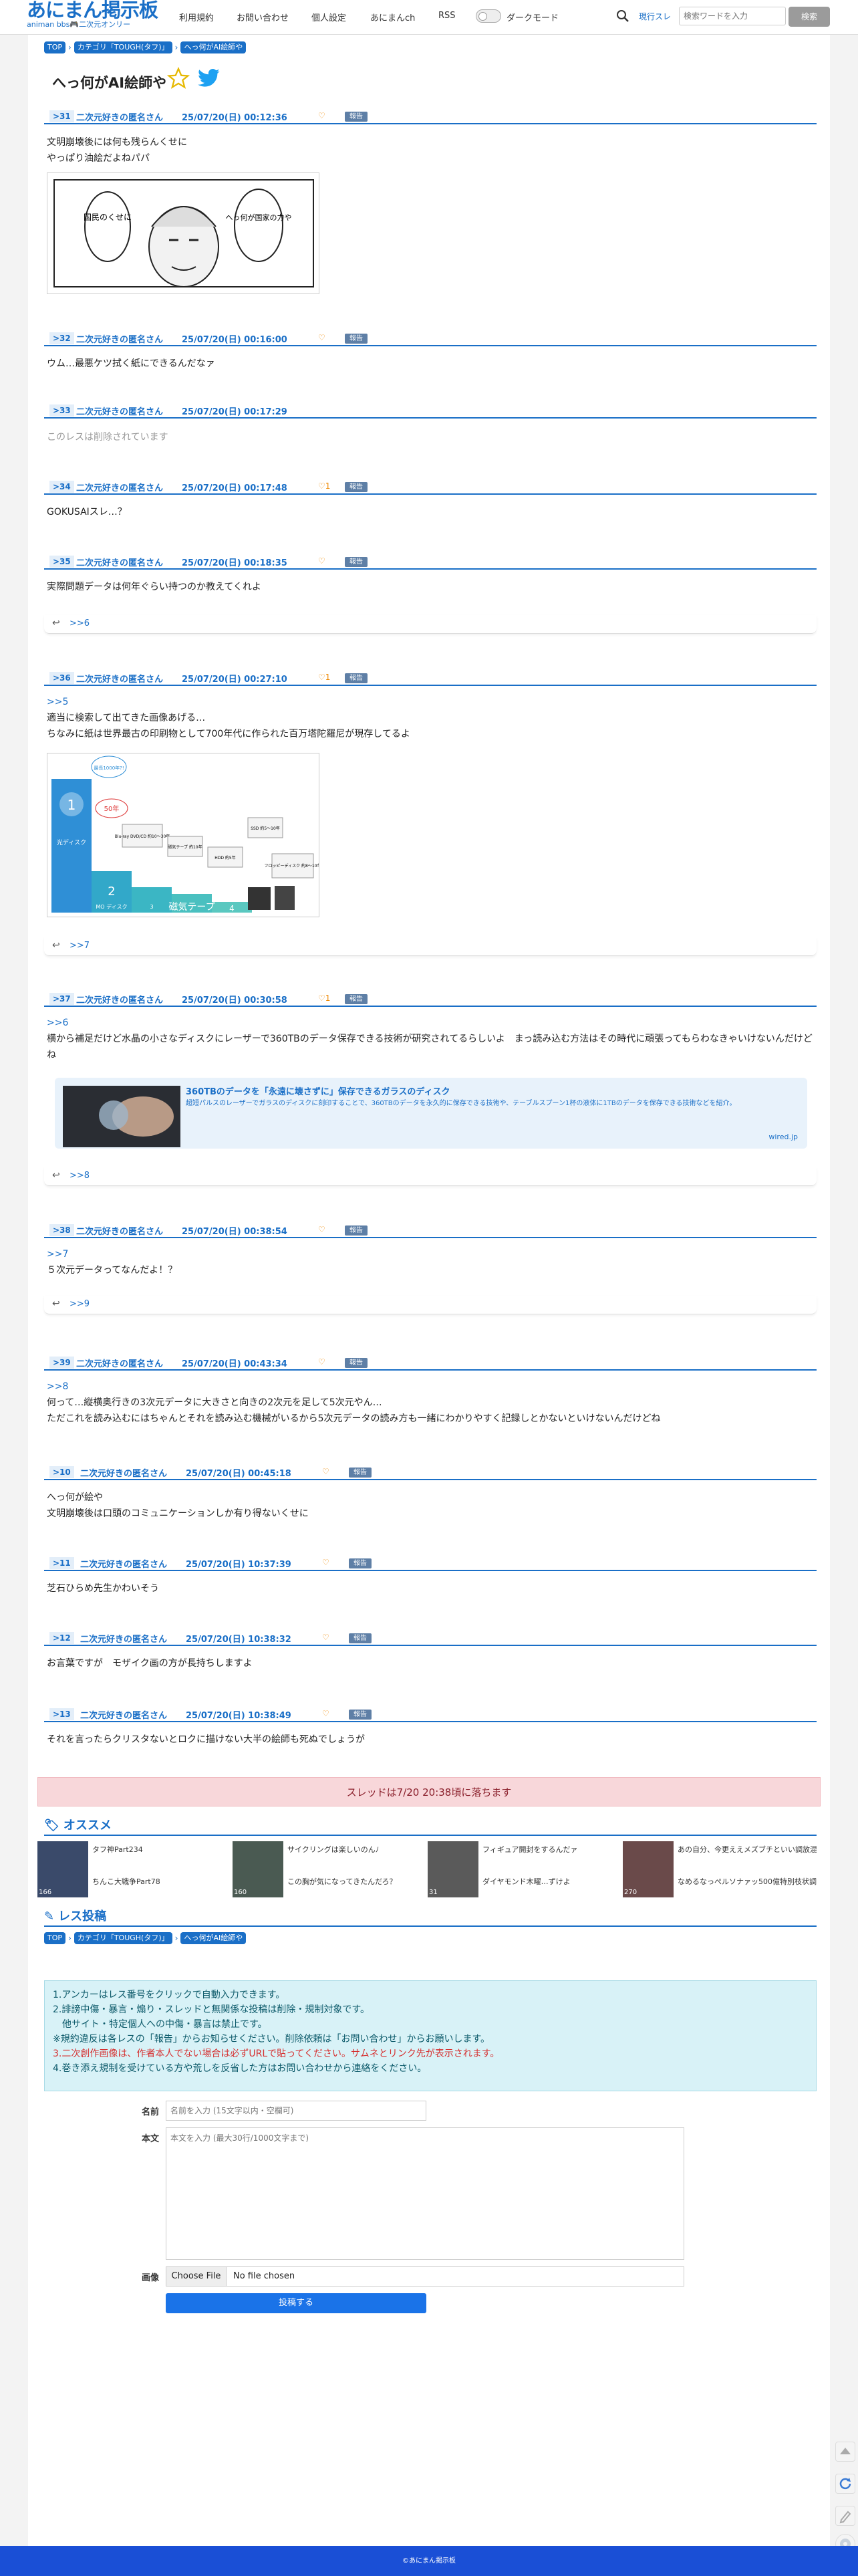 This screenshot has height=2576, width=858. I want to click on reply-link: >>8, so click(79, 1176).